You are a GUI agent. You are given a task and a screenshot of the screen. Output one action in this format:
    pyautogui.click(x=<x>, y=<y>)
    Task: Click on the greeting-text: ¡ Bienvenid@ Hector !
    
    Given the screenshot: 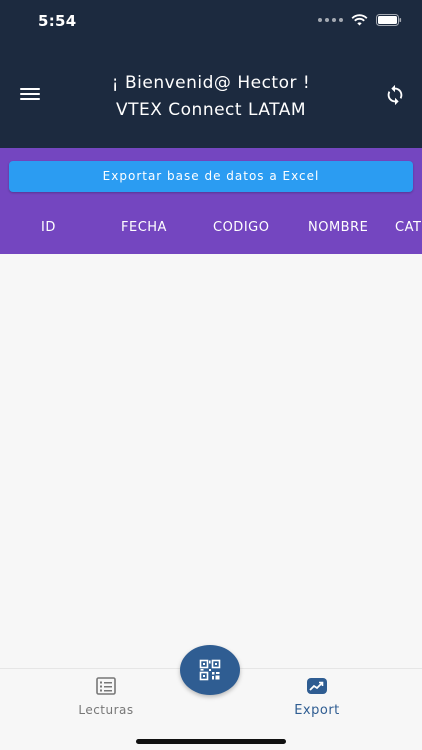 What is the action you would take?
    pyautogui.click(x=211, y=83)
    